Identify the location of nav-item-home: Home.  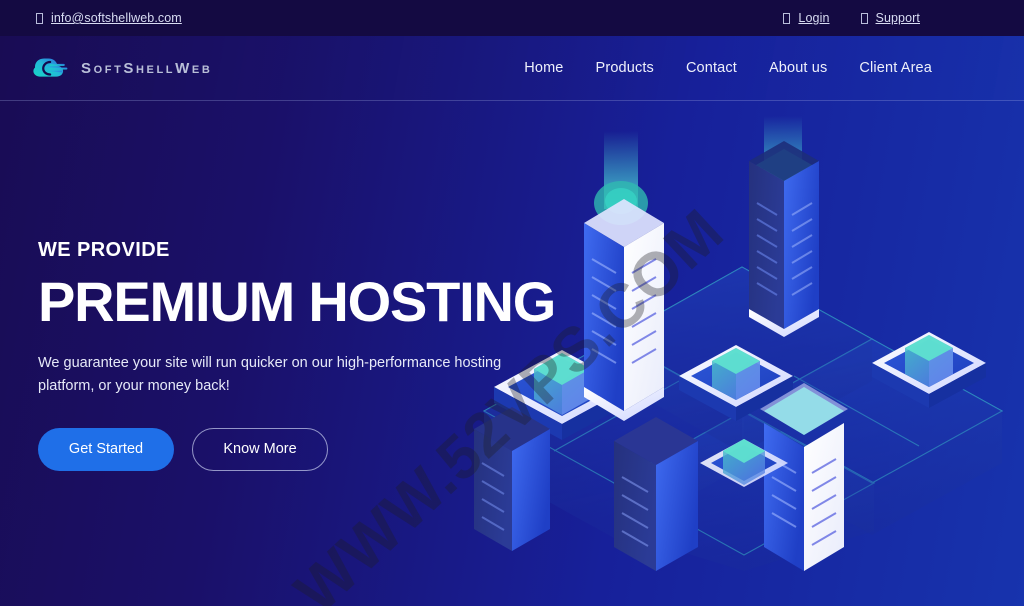
(543, 68).